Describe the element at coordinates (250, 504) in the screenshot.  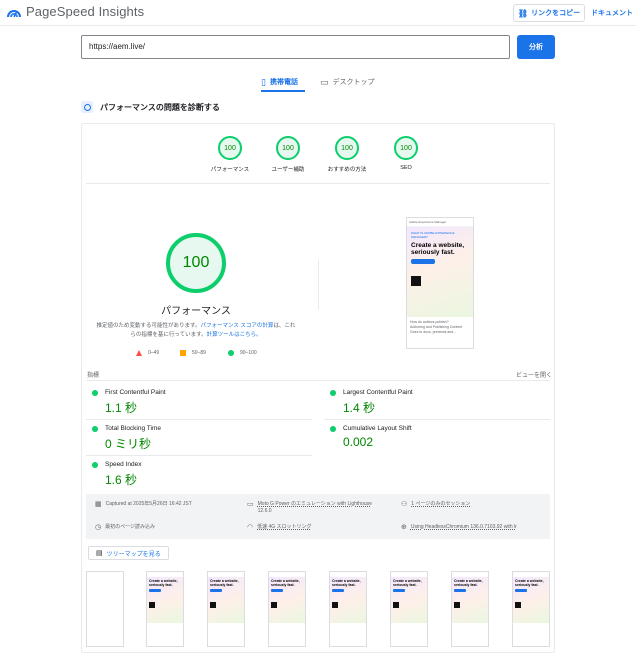
I see `device-icon: ▭` at that location.